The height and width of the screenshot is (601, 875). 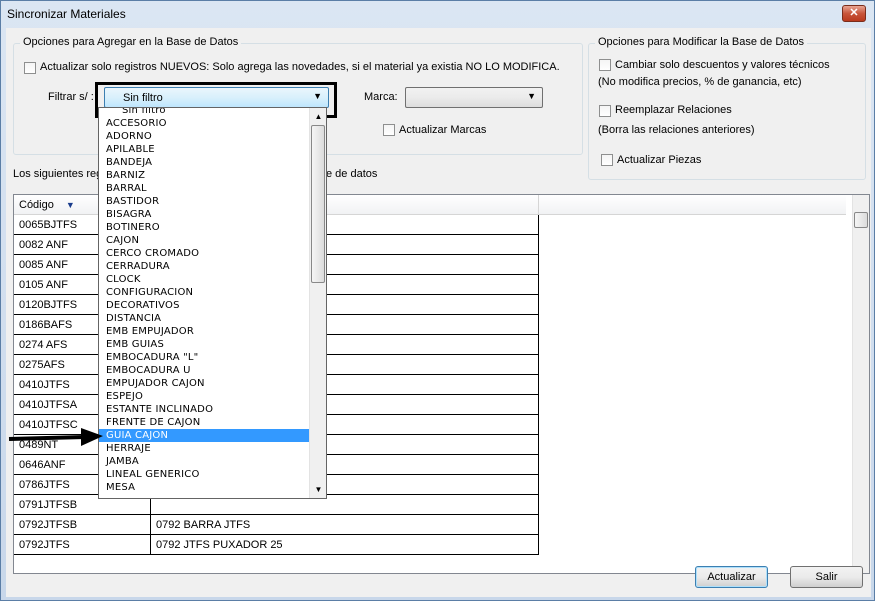 I want to click on replace-relations-checkbox, so click(x=605, y=111).